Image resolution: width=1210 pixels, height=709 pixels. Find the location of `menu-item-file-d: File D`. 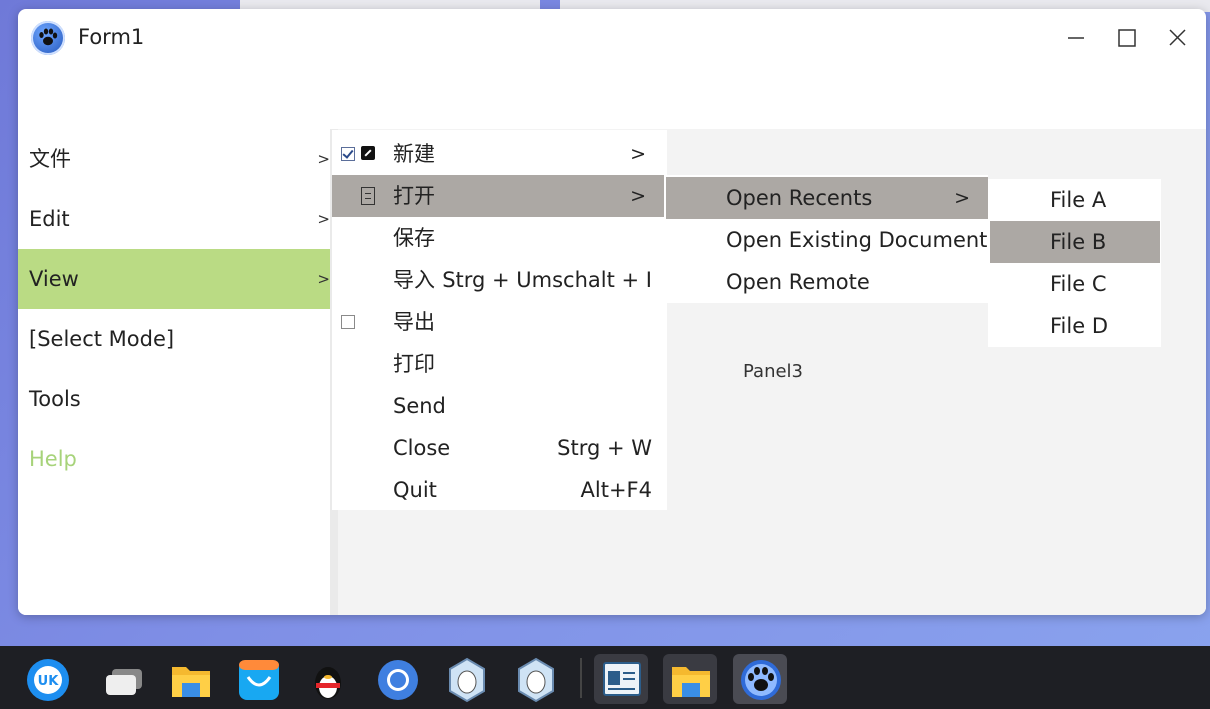

menu-item-file-d: File D is located at coordinates (1074, 326).